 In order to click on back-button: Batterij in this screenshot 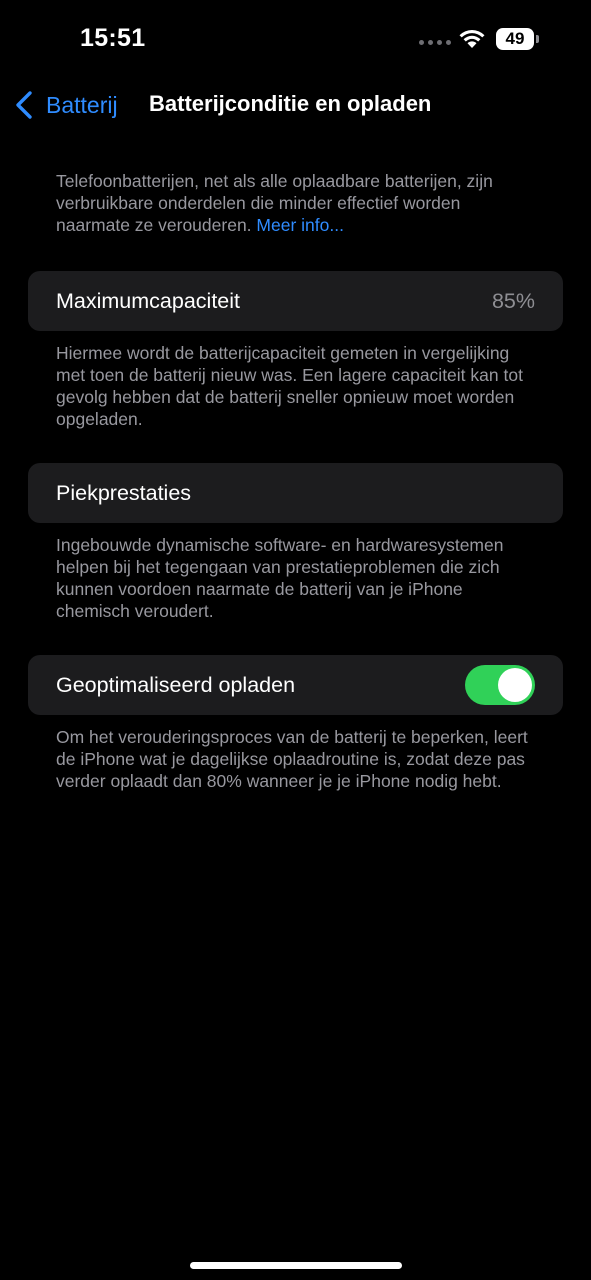, I will do `click(66, 105)`.